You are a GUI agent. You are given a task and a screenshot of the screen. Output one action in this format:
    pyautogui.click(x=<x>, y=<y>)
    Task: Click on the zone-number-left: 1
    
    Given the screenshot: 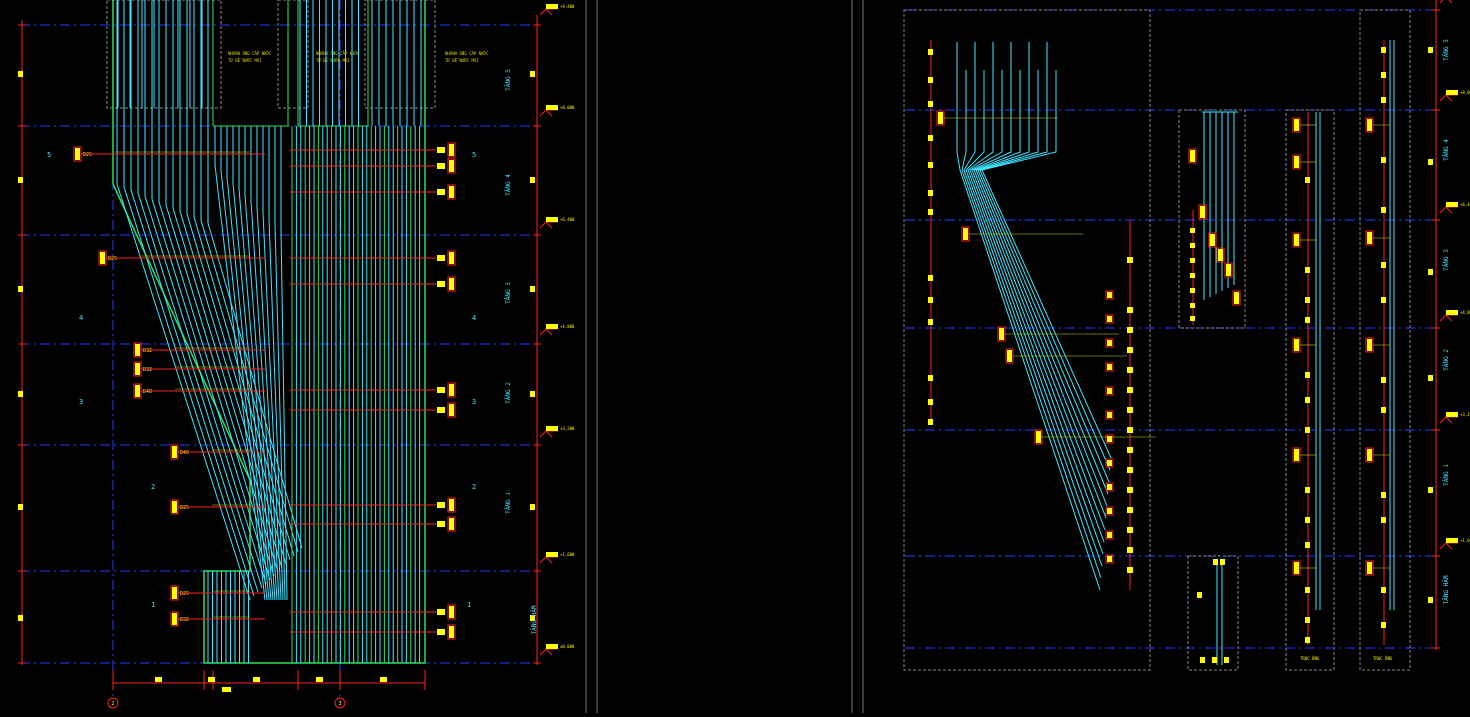 What is the action you would take?
    pyautogui.click(x=153, y=605)
    